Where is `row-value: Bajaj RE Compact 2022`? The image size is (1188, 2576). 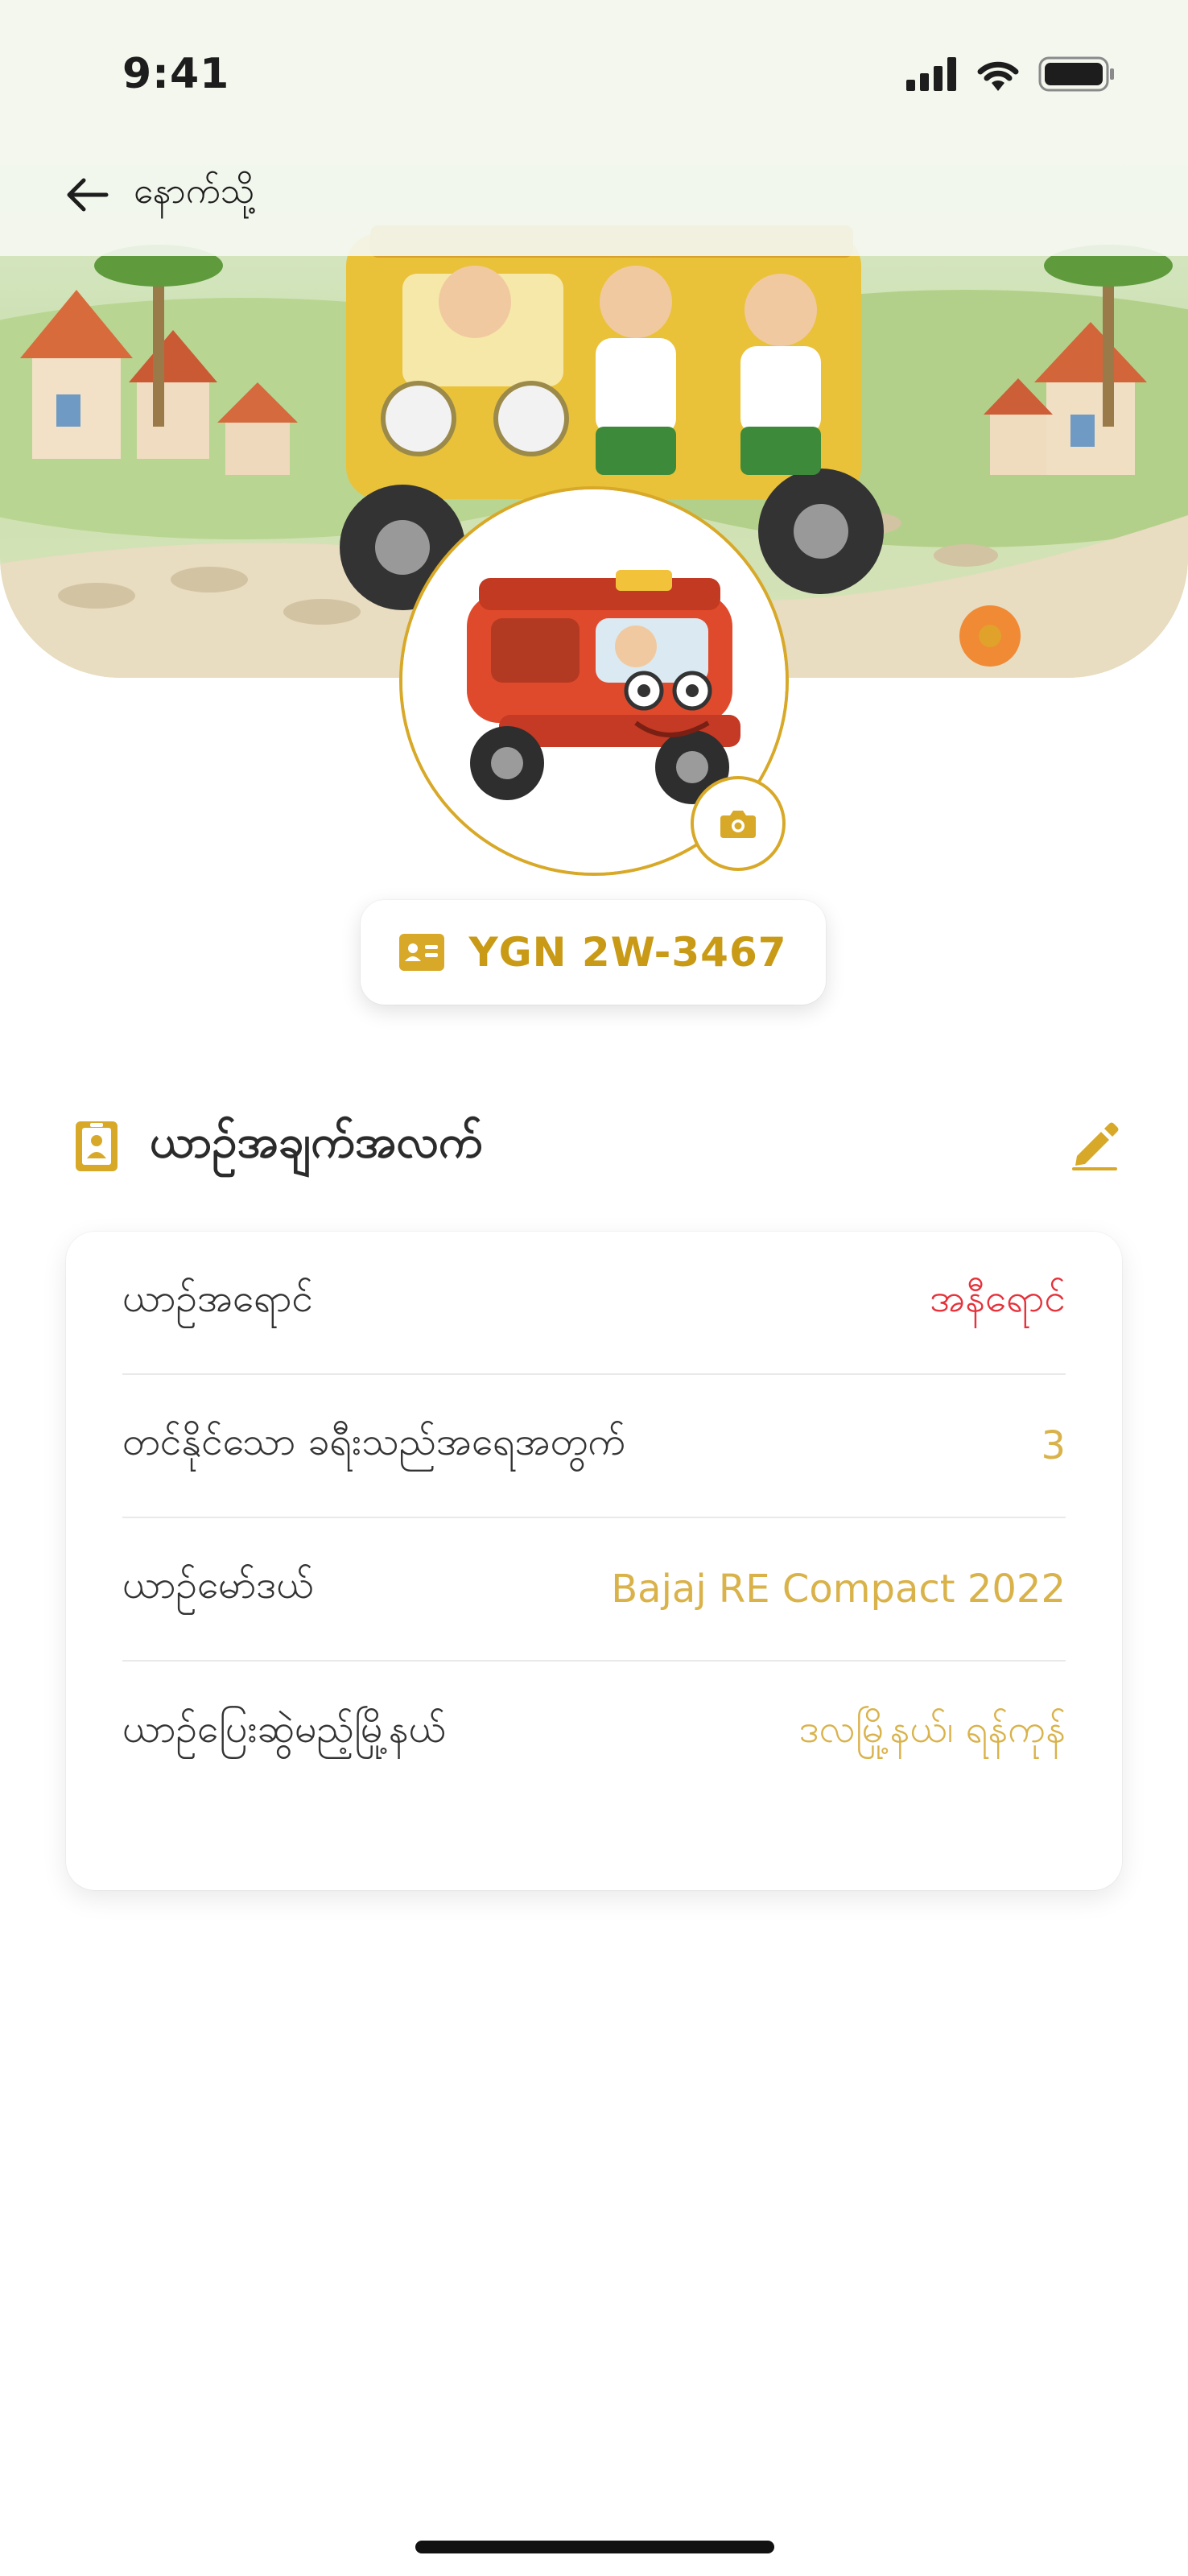 row-value: Bajaj RE Compact 2022 is located at coordinates (838, 1589).